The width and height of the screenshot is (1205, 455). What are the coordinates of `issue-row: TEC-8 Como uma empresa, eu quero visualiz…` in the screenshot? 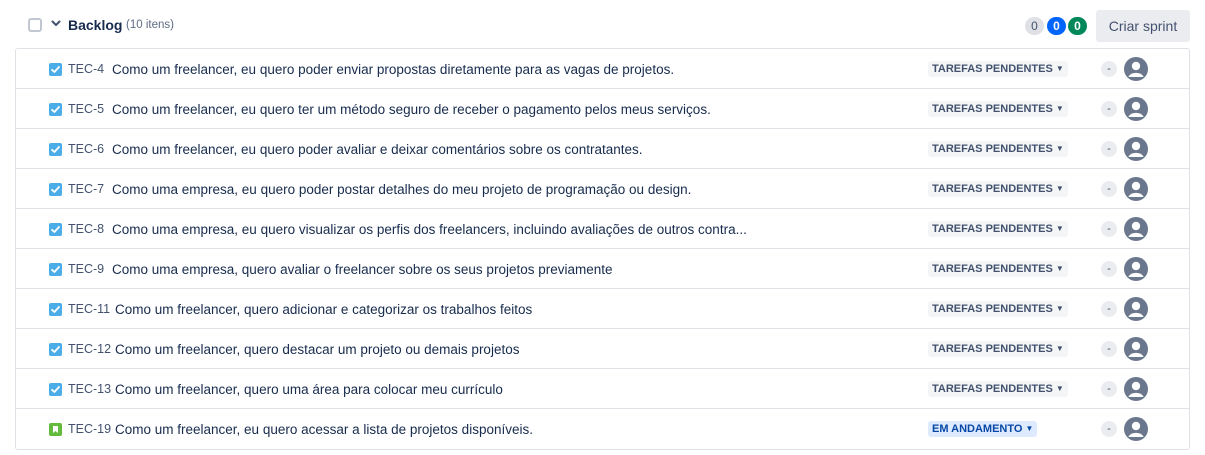 It's located at (602, 229).